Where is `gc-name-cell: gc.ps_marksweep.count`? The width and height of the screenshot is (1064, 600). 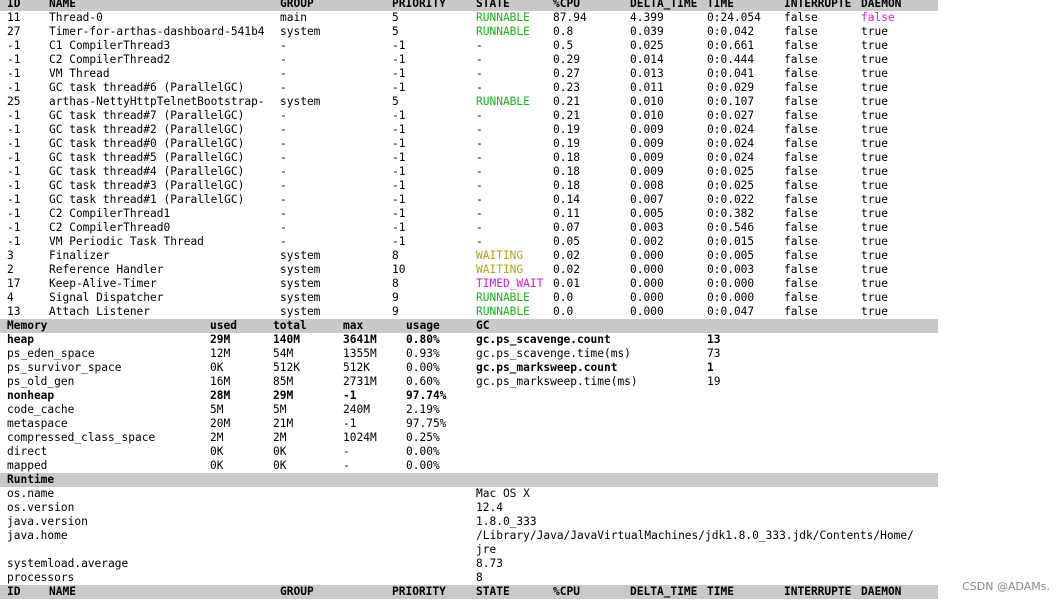
gc-name-cell: gc.ps_marksweep.count is located at coordinates (547, 367).